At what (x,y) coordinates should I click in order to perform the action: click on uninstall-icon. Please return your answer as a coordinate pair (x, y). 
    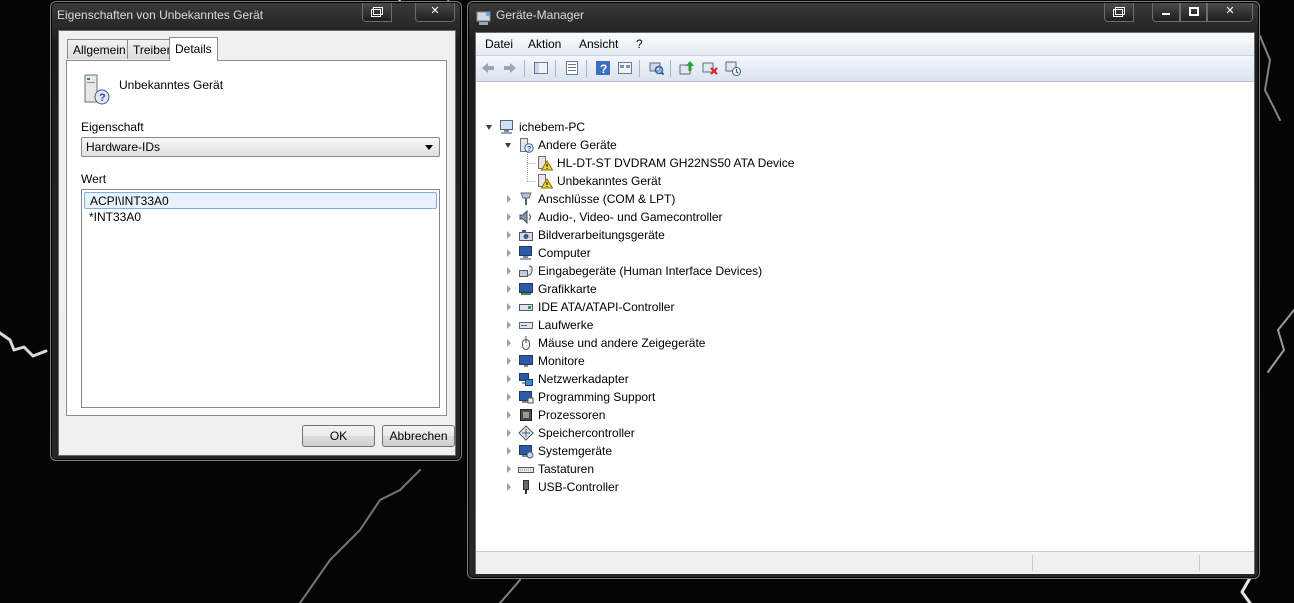
    Looking at the image, I should click on (710, 68).